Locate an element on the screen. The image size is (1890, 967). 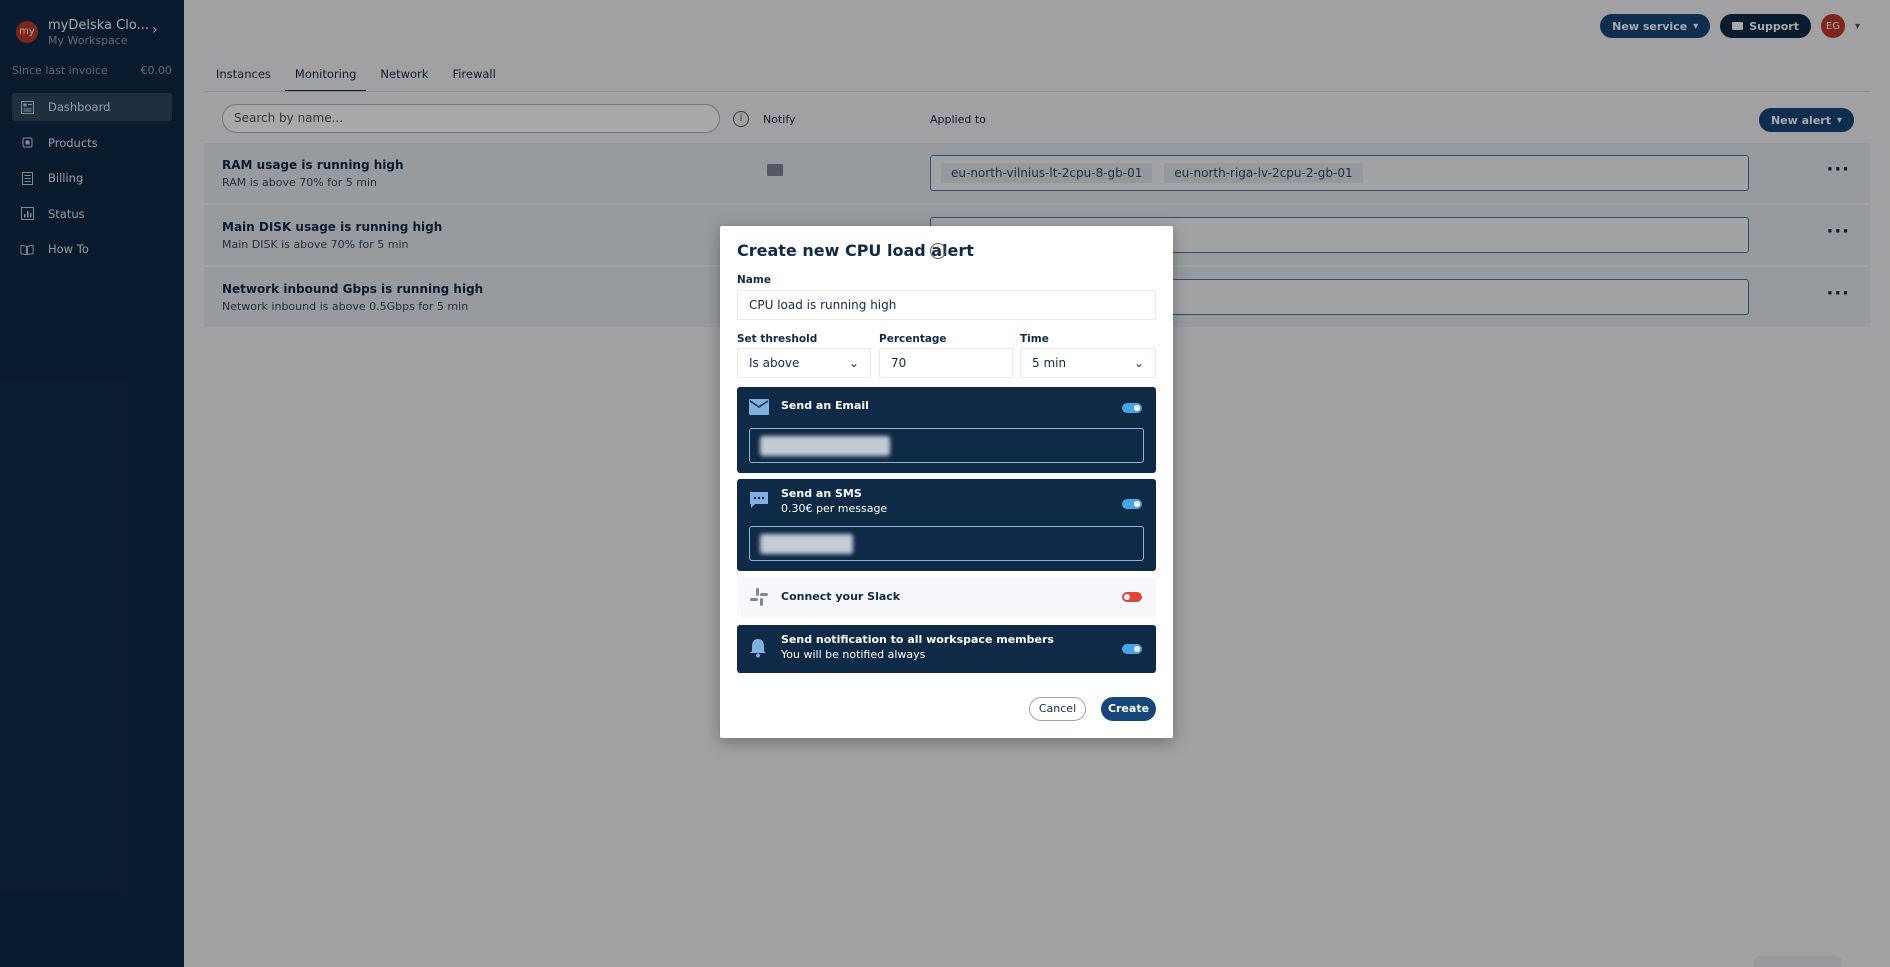
sms-input is located at coordinates (946, 543).